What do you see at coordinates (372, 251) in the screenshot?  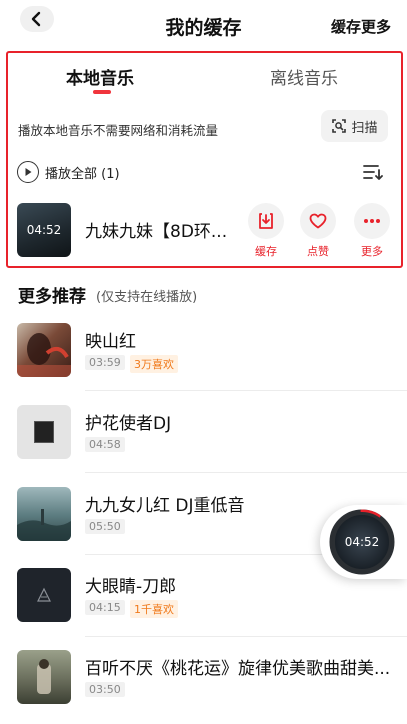 I see `more-action-label: 更多` at bounding box center [372, 251].